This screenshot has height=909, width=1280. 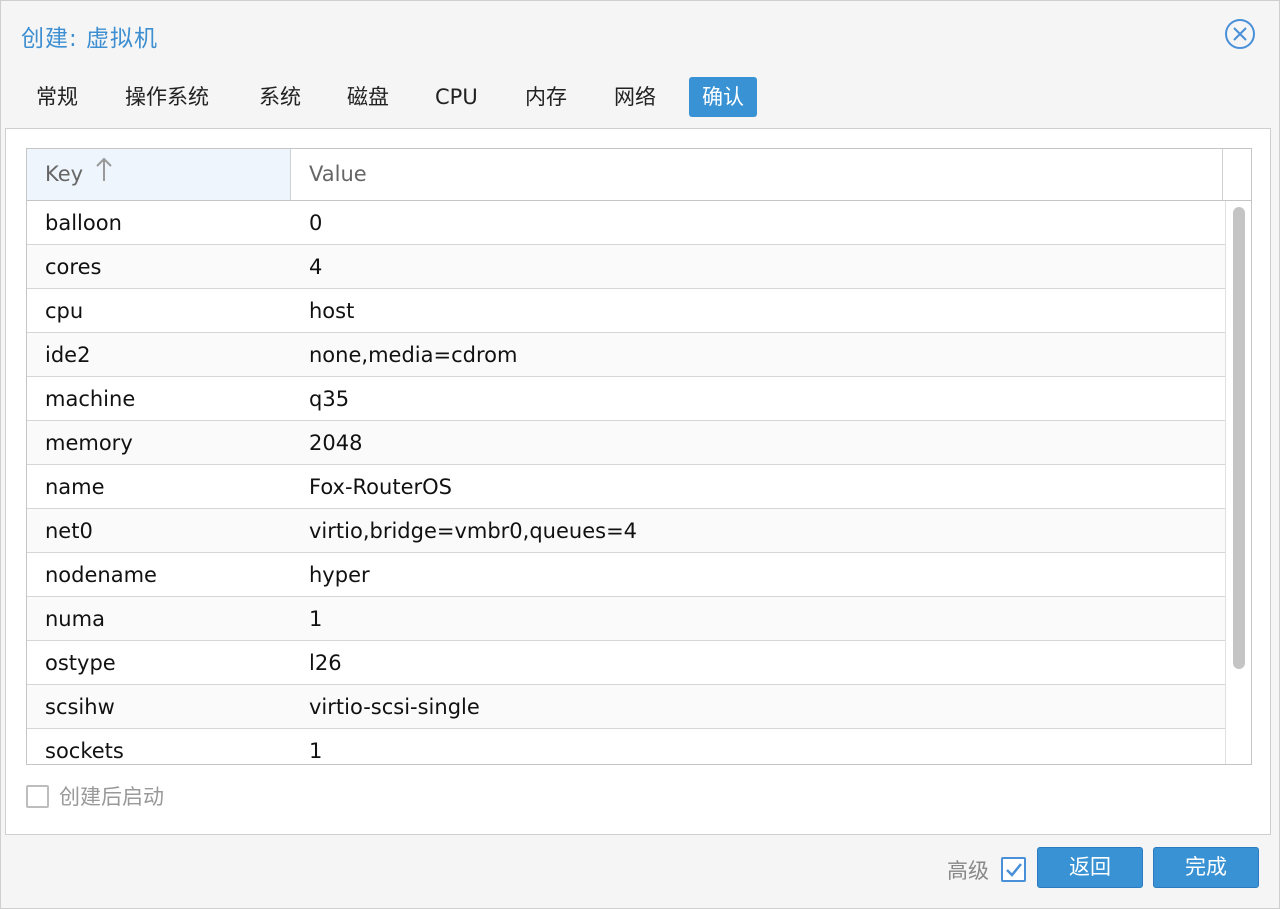 I want to click on table-row: cores 4, so click(x=626, y=267).